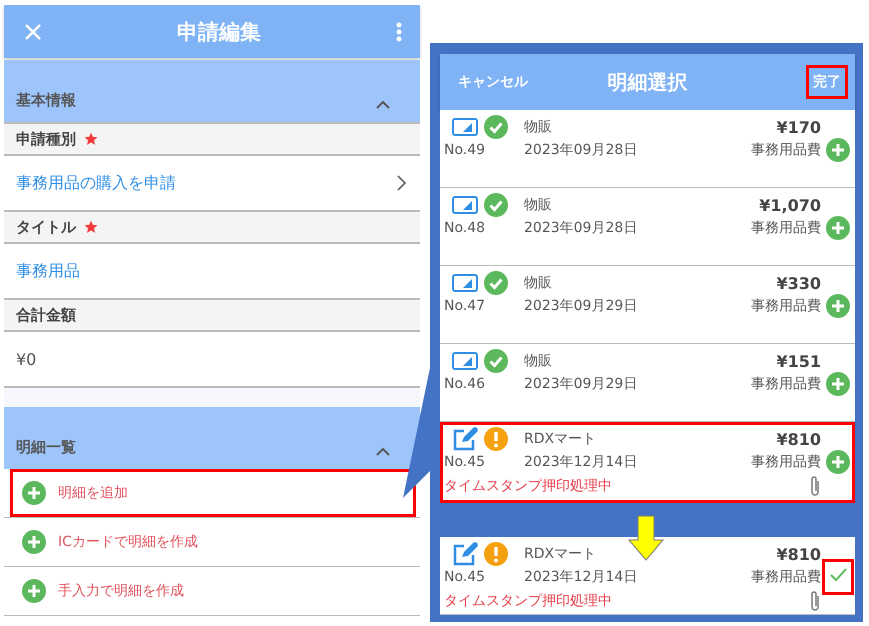 The height and width of the screenshot is (626, 869). I want to click on done-button: 完了, so click(827, 82).